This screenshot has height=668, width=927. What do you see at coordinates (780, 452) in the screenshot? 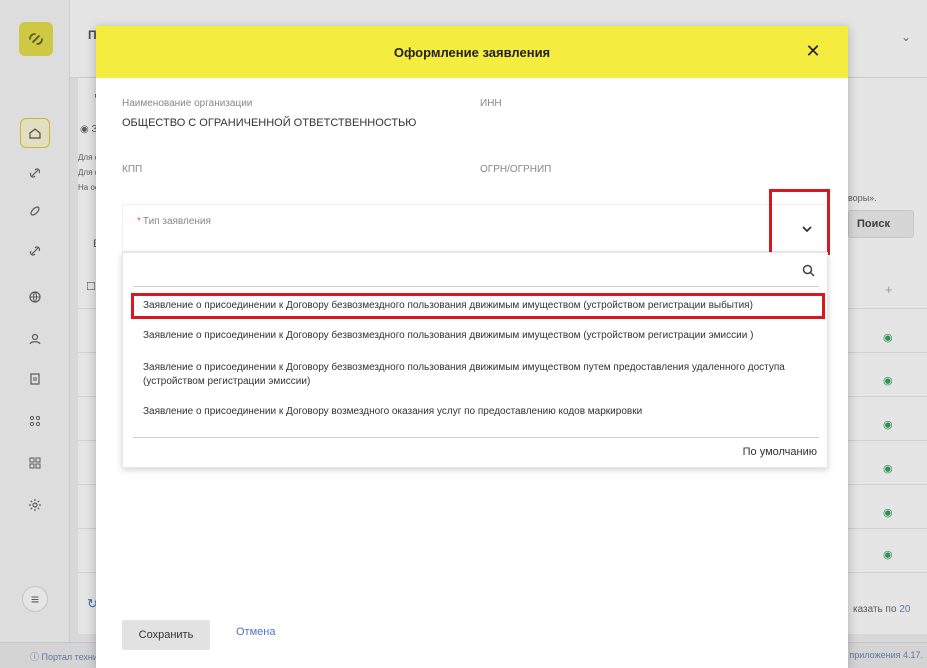
I see `default-option: По умолчанию` at bounding box center [780, 452].